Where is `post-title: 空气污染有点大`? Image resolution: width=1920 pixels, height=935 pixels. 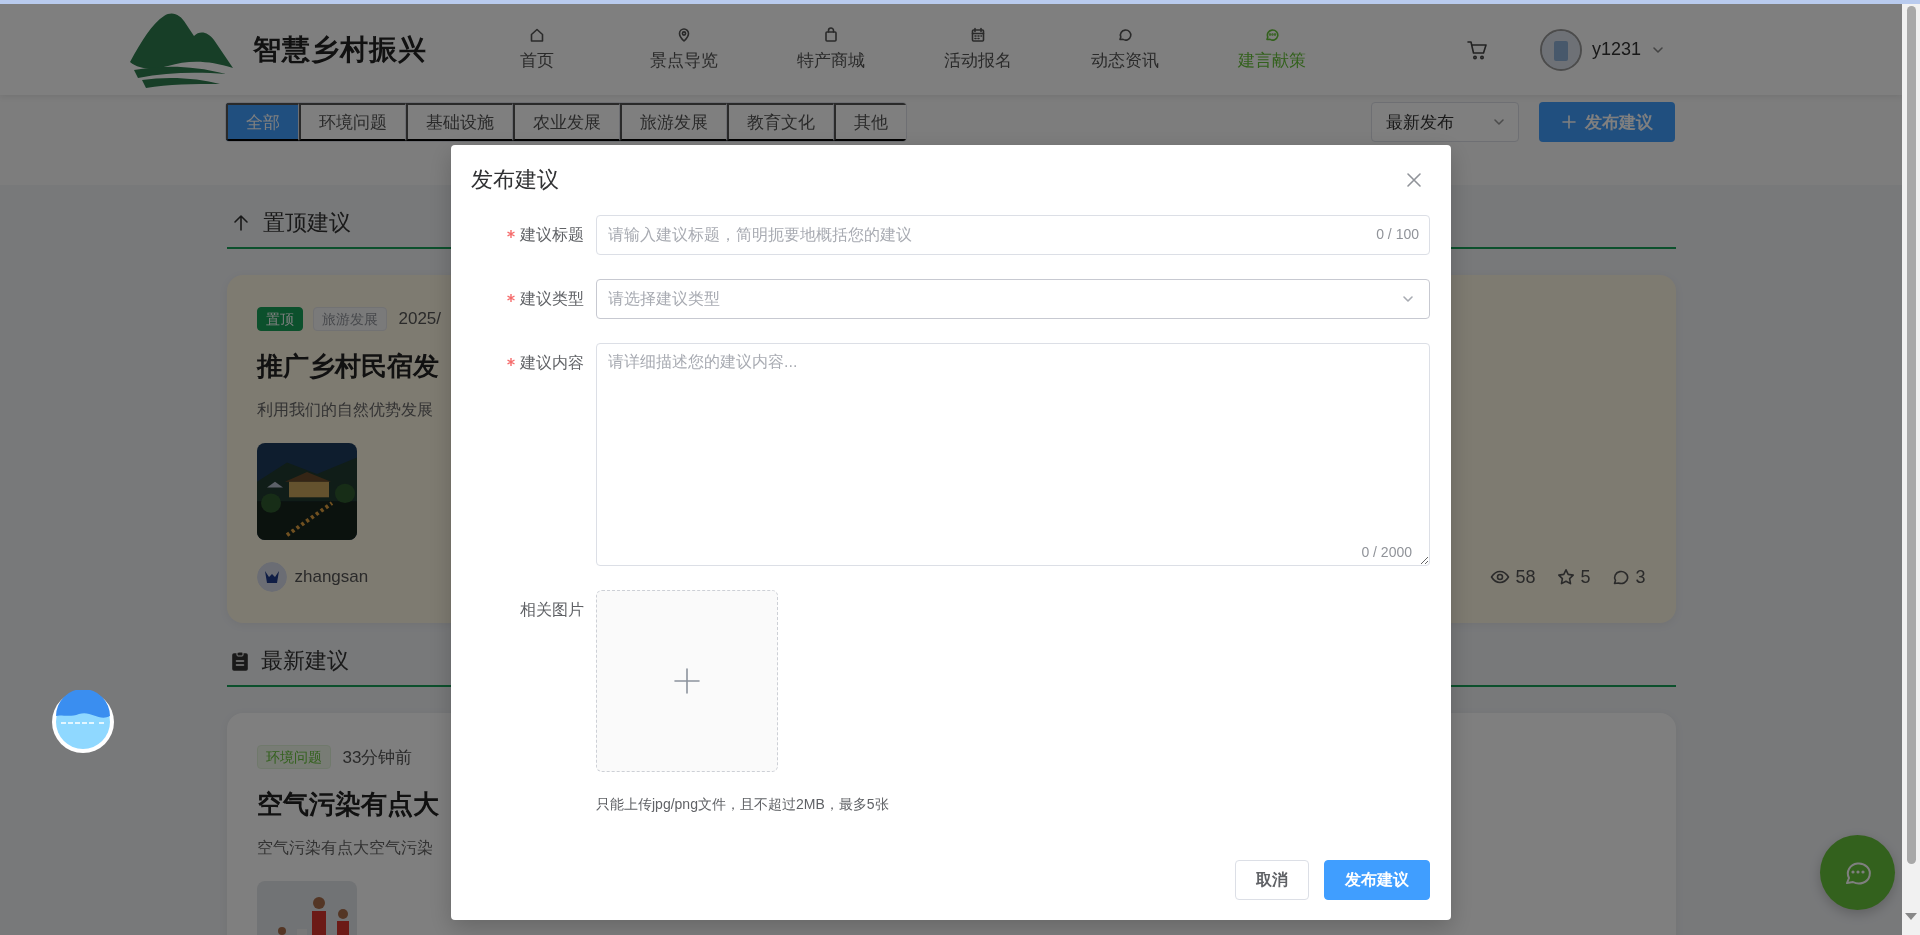 post-title: 空气污染有点大 is located at coordinates (347, 804).